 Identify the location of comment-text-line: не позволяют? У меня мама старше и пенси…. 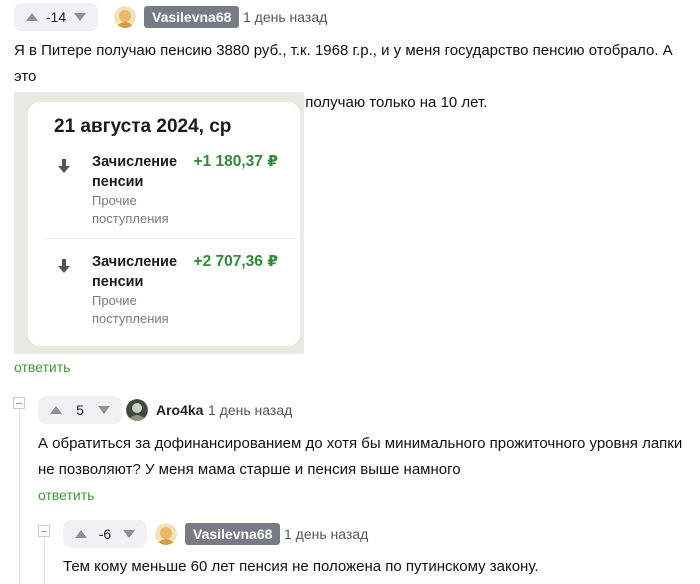
(249, 469).